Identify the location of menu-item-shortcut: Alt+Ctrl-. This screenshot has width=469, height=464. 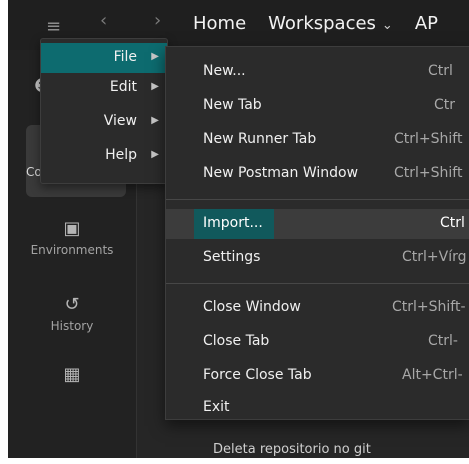
(432, 375).